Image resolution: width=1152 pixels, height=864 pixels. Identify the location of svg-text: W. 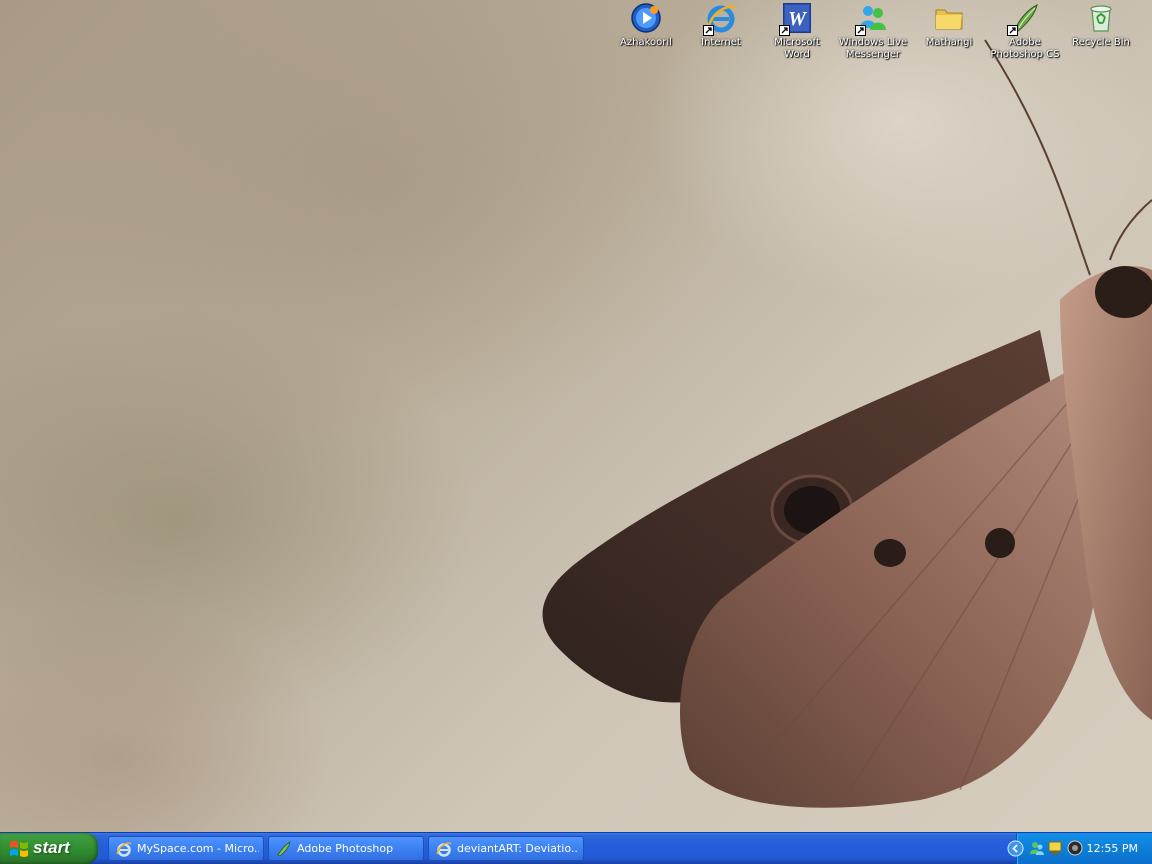
(797, 19).